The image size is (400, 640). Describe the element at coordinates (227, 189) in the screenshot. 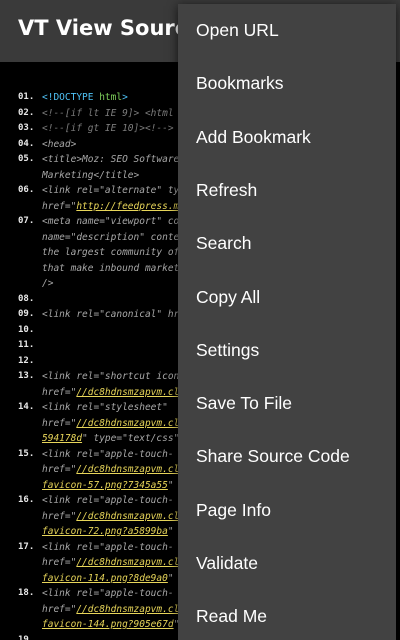

I see `menu-item-label: Refresh` at that location.